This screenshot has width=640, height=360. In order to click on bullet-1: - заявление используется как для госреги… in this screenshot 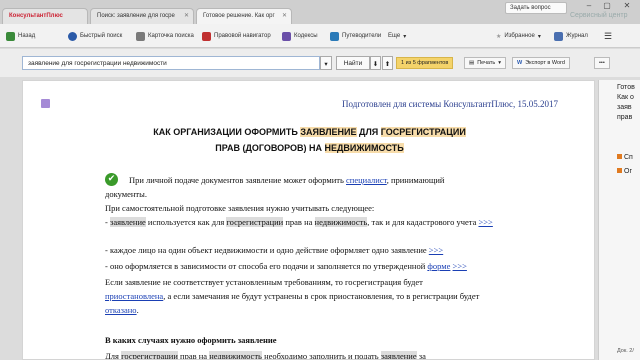, I will do `click(299, 222)`.